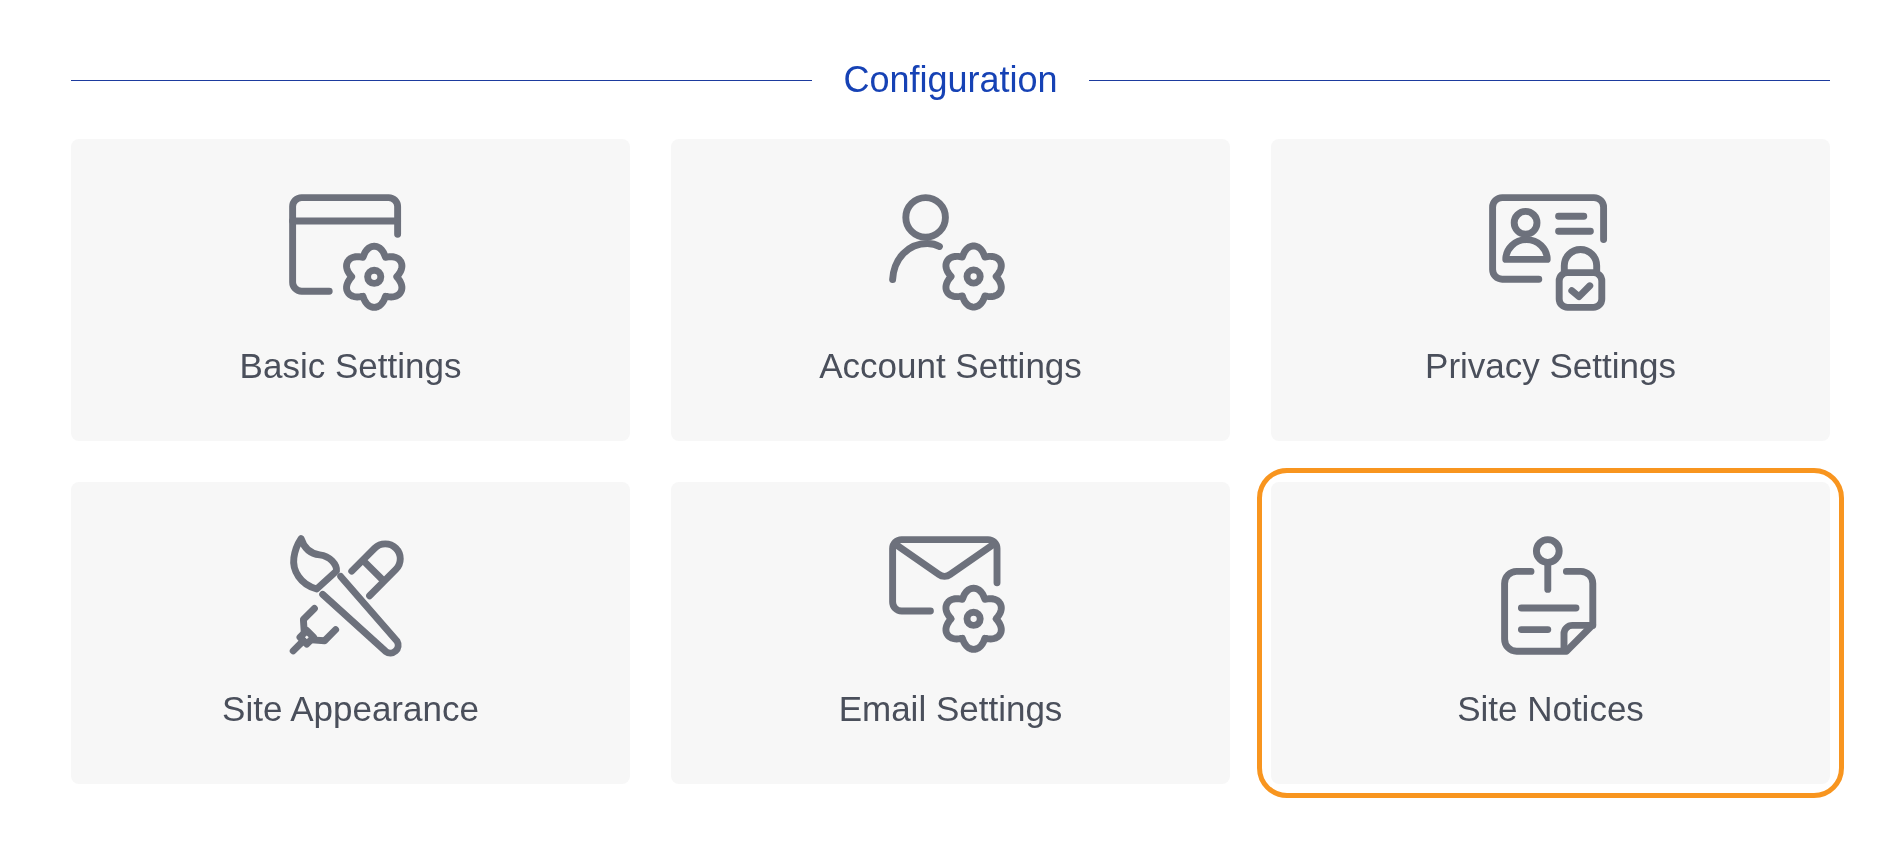 Image resolution: width=1896 pixels, height=848 pixels. Describe the element at coordinates (947, 252) in the screenshot. I see `user-gear-icon` at that location.